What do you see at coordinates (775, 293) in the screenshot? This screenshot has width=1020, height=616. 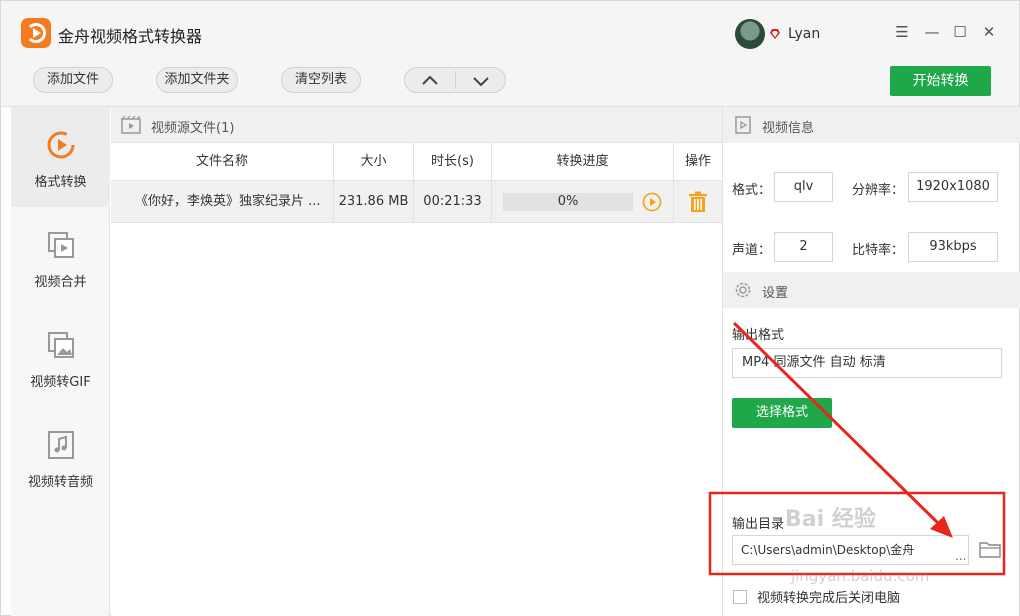 I see `settings-title: 设置` at bounding box center [775, 293].